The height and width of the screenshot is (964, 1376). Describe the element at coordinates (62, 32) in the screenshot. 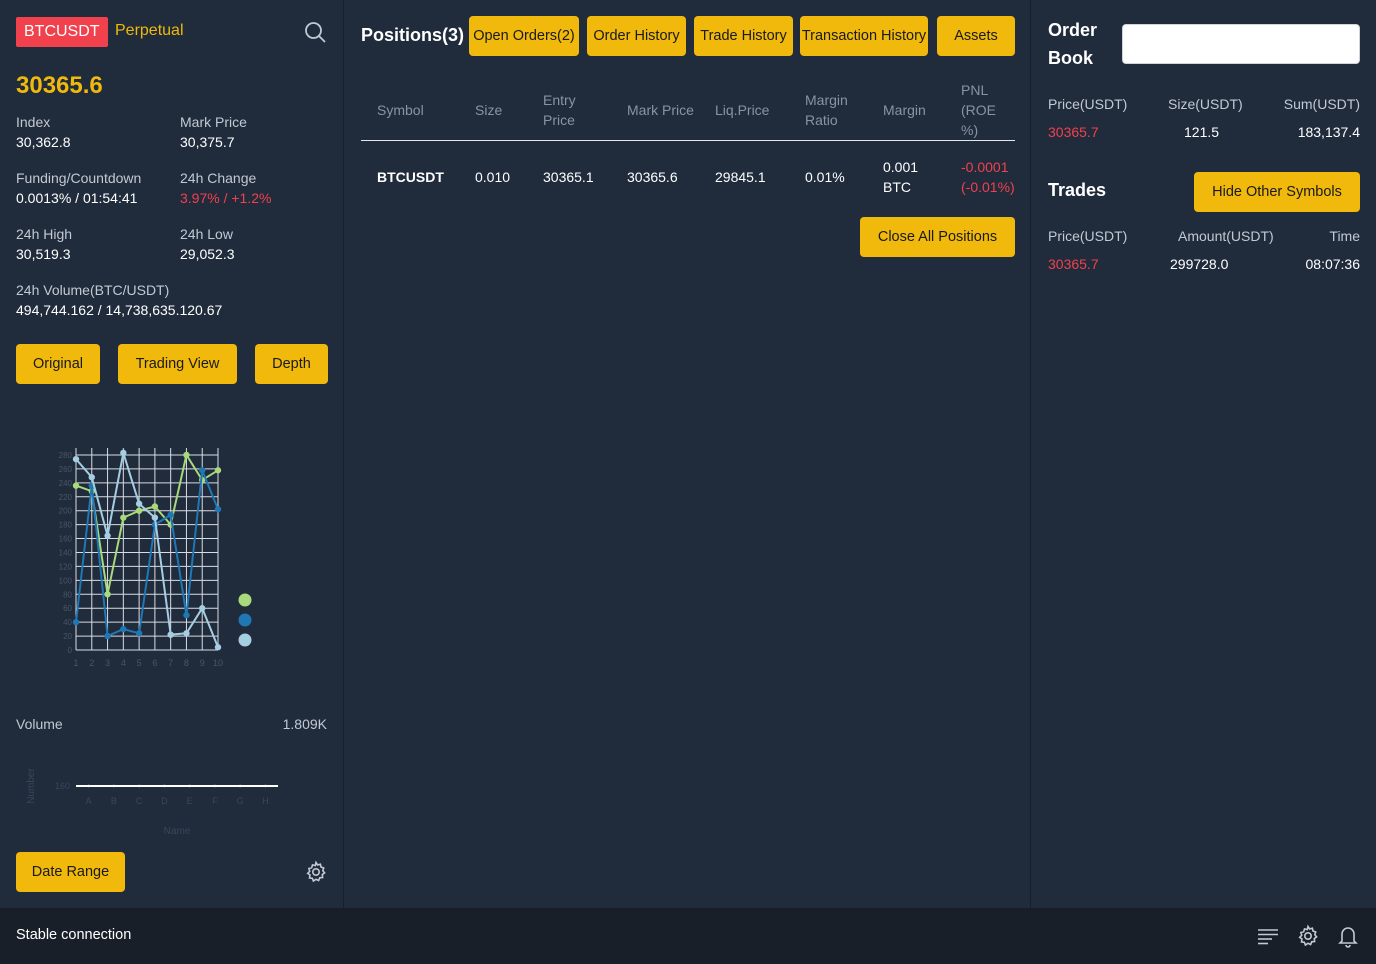

I see `symbol-badge: BTCUSDT` at that location.